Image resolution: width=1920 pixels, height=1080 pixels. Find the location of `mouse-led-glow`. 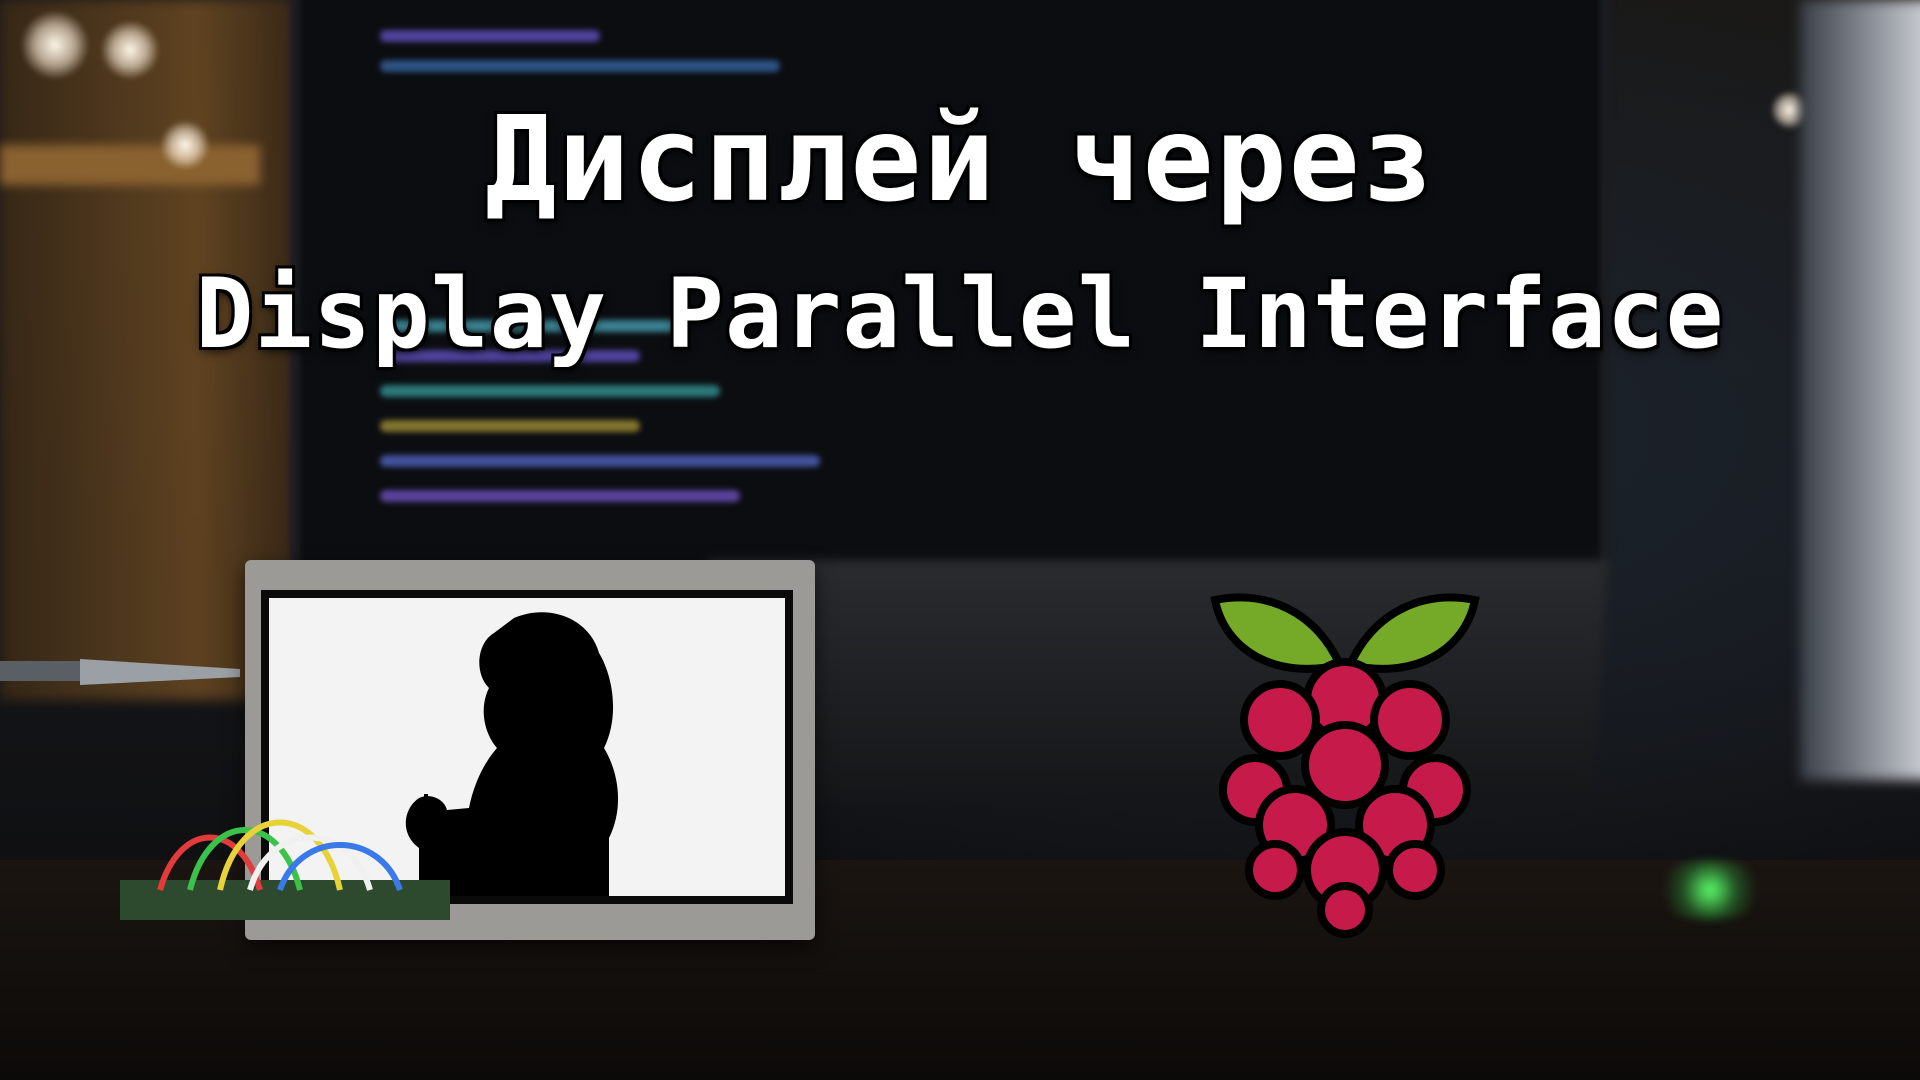

mouse-led-glow is located at coordinates (1710, 890).